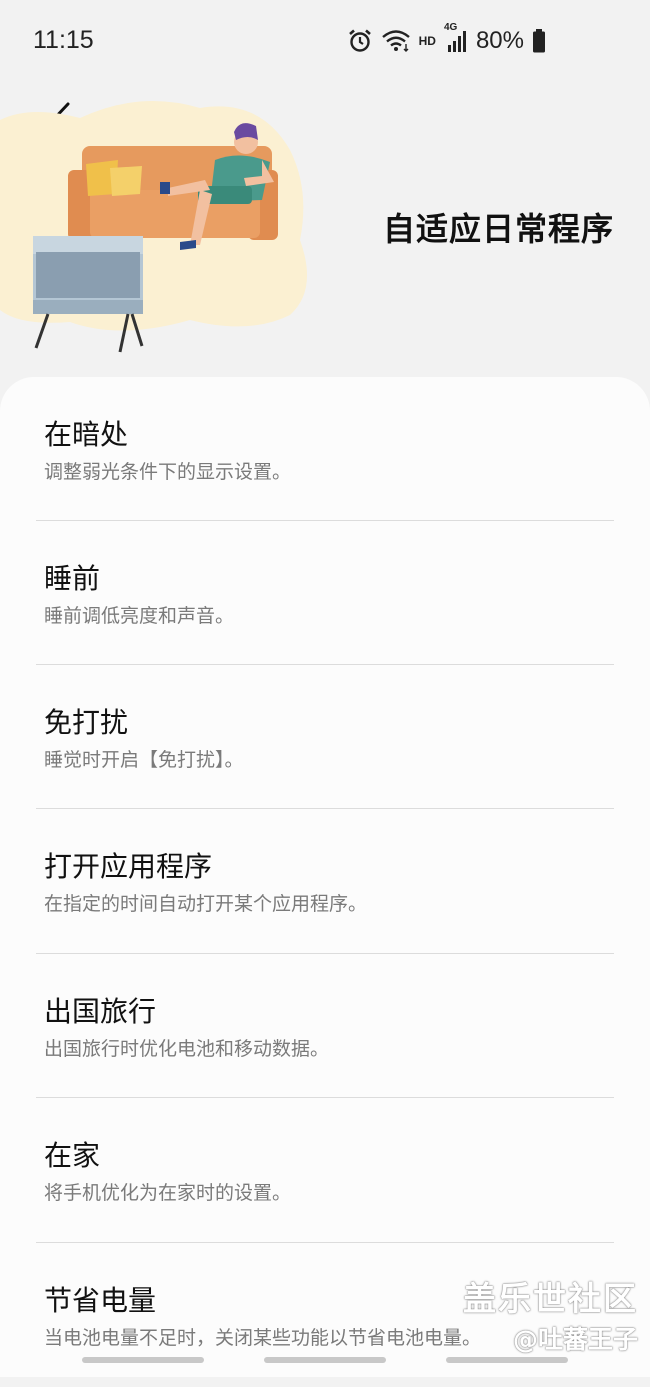 Image resolution: width=650 pixels, height=1387 pixels. What do you see at coordinates (72, 1155) in the screenshot?
I see `routine-title: 在家` at bounding box center [72, 1155].